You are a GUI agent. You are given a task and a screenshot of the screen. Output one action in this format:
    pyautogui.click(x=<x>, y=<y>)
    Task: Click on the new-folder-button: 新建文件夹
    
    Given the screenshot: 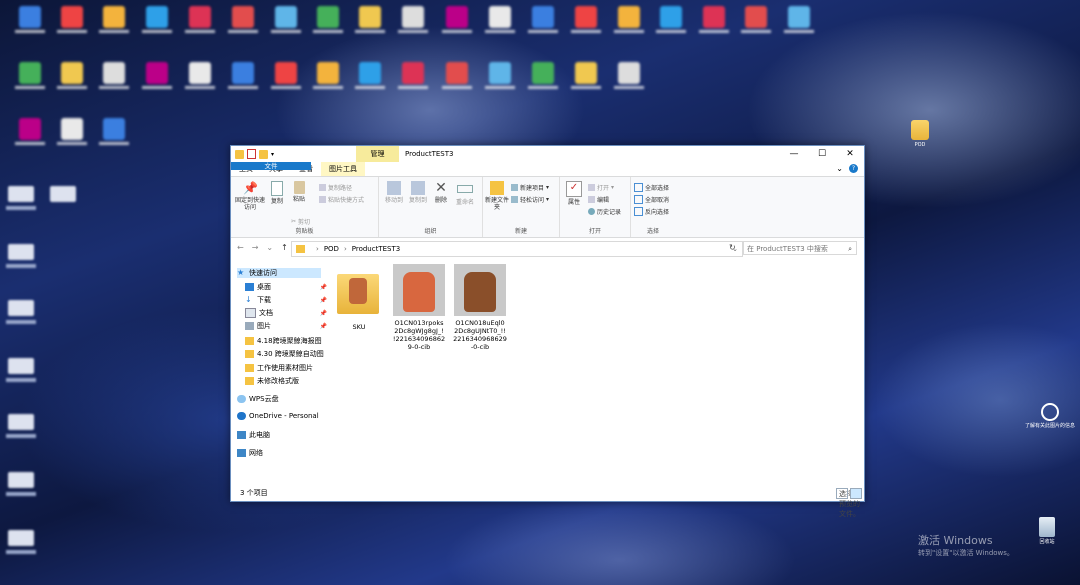 What is the action you would take?
    pyautogui.click(x=497, y=196)
    